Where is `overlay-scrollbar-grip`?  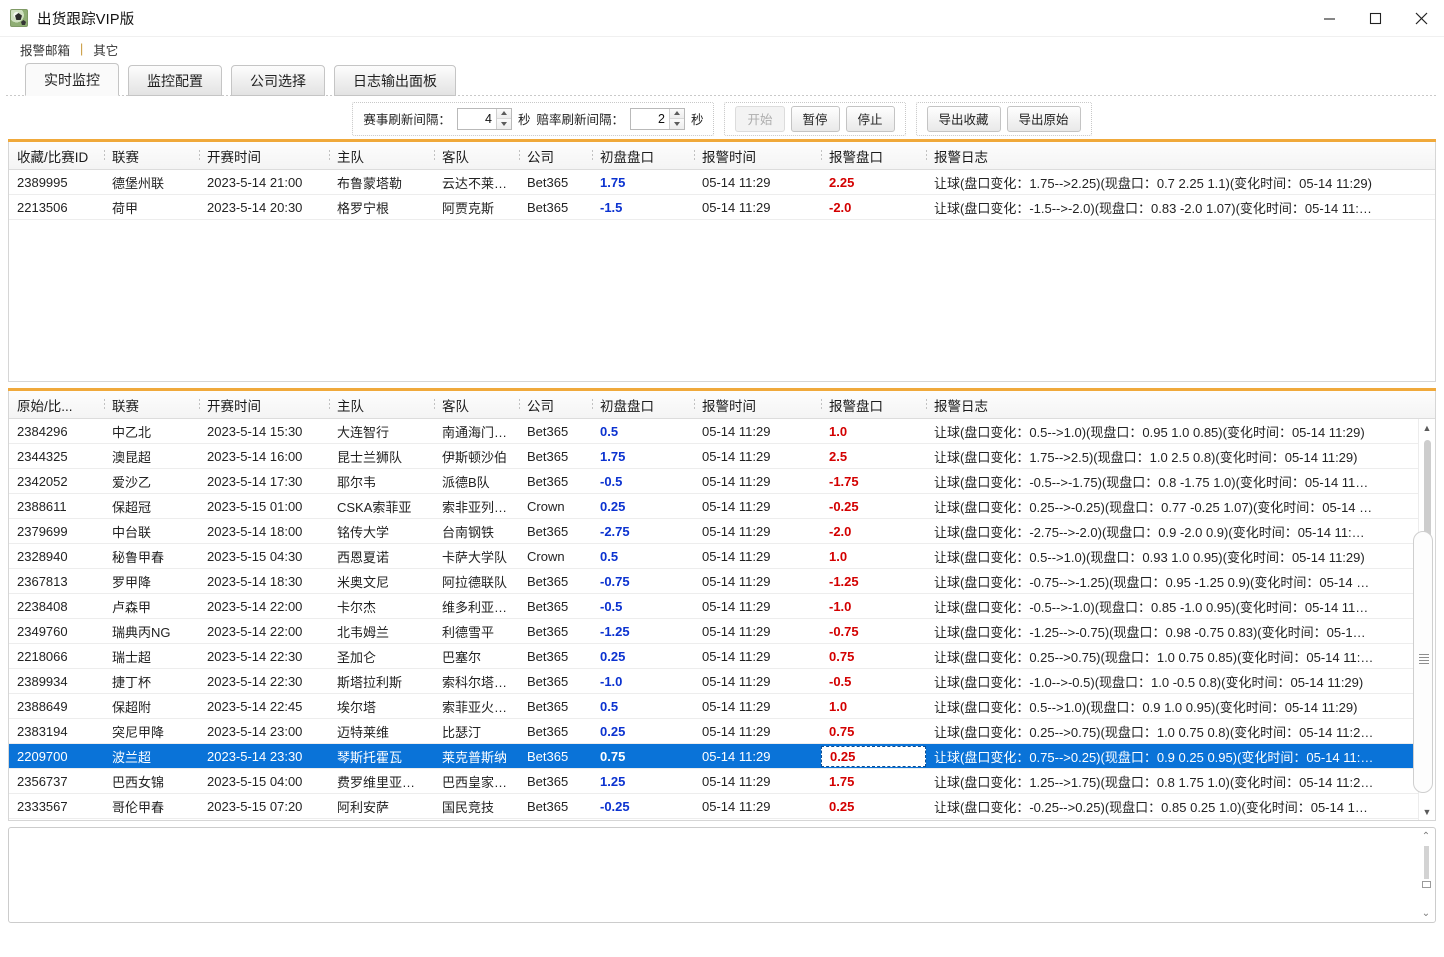 overlay-scrollbar-grip is located at coordinates (1424, 660).